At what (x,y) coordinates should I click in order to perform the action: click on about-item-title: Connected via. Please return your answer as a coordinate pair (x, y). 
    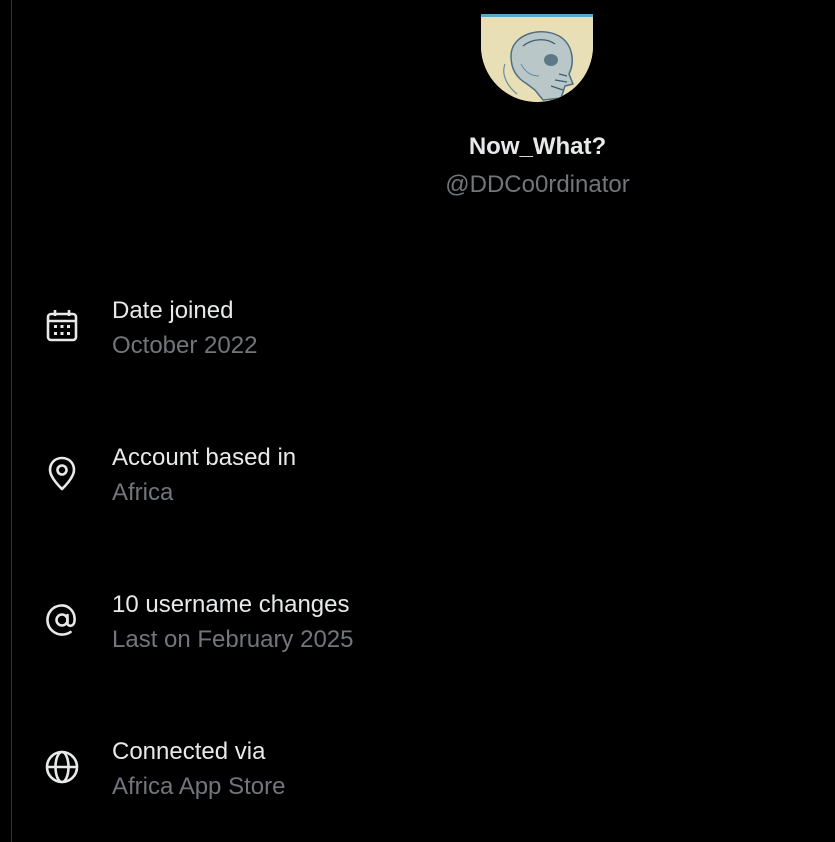
    Looking at the image, I should click on (189, 751).